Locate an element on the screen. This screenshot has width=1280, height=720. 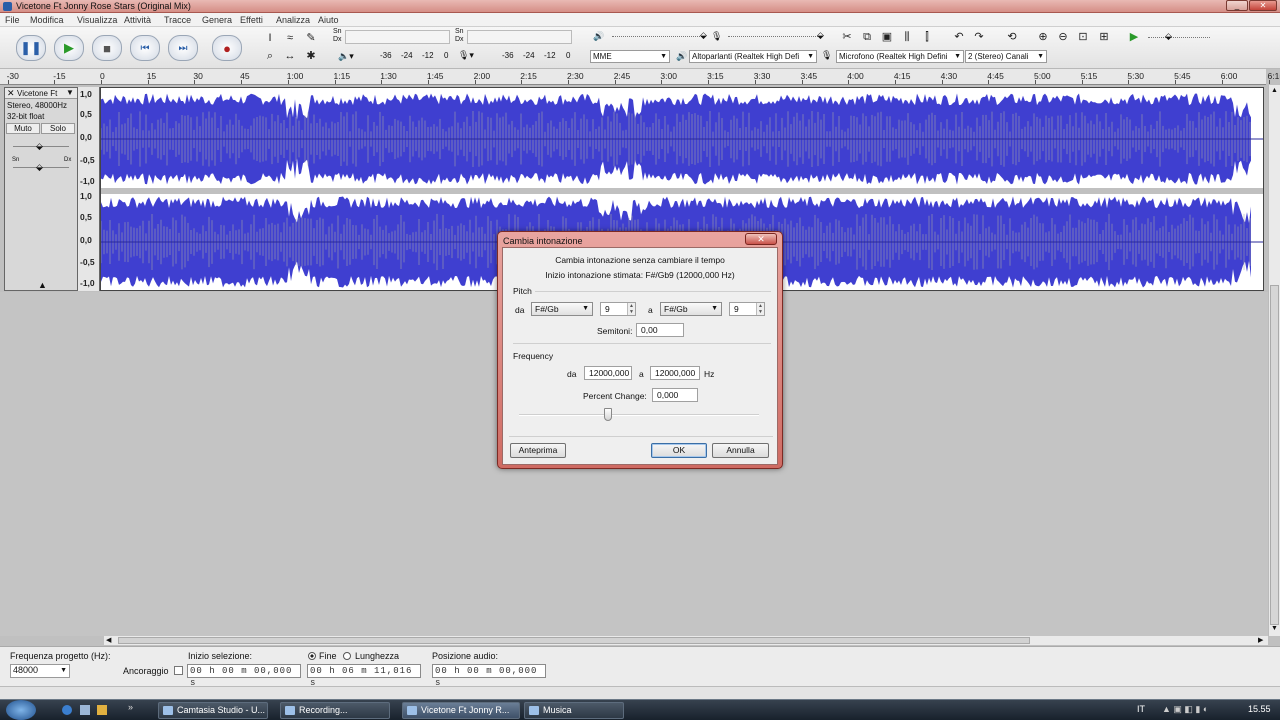
vertical-scrollbar: ▲ ▼ is located at coordinates (1274, 360).